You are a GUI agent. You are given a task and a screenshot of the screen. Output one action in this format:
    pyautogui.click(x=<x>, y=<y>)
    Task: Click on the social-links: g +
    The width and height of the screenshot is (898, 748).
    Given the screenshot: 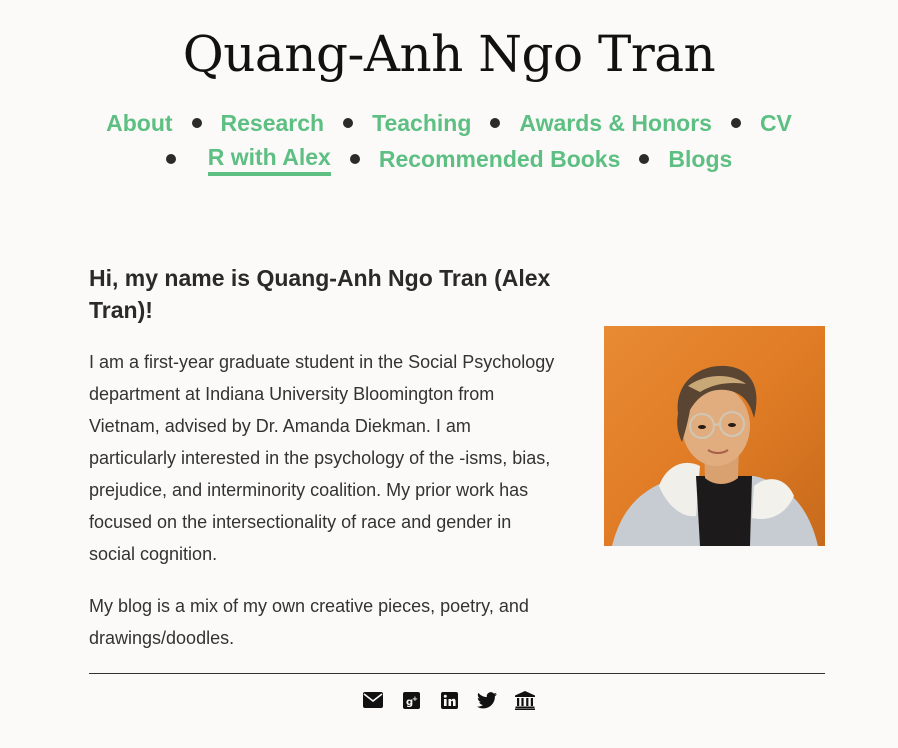 What is the action you would take?
    pyautogui.click(x=449, y=700)
    